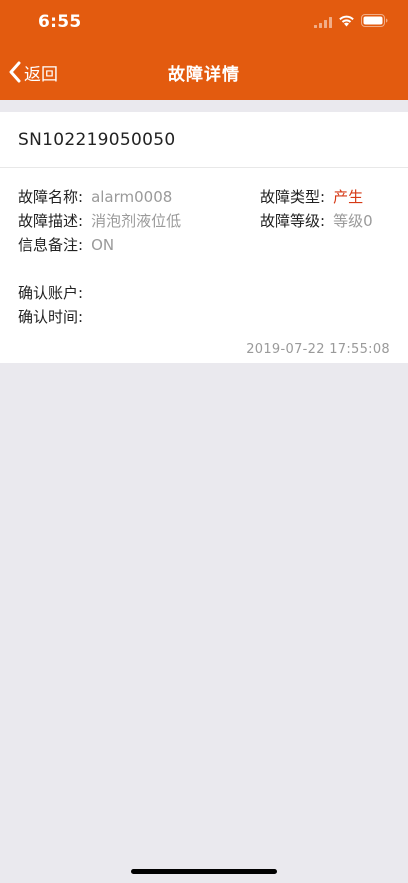  I want to click on status-bar: 6:55, so click(204, 22).